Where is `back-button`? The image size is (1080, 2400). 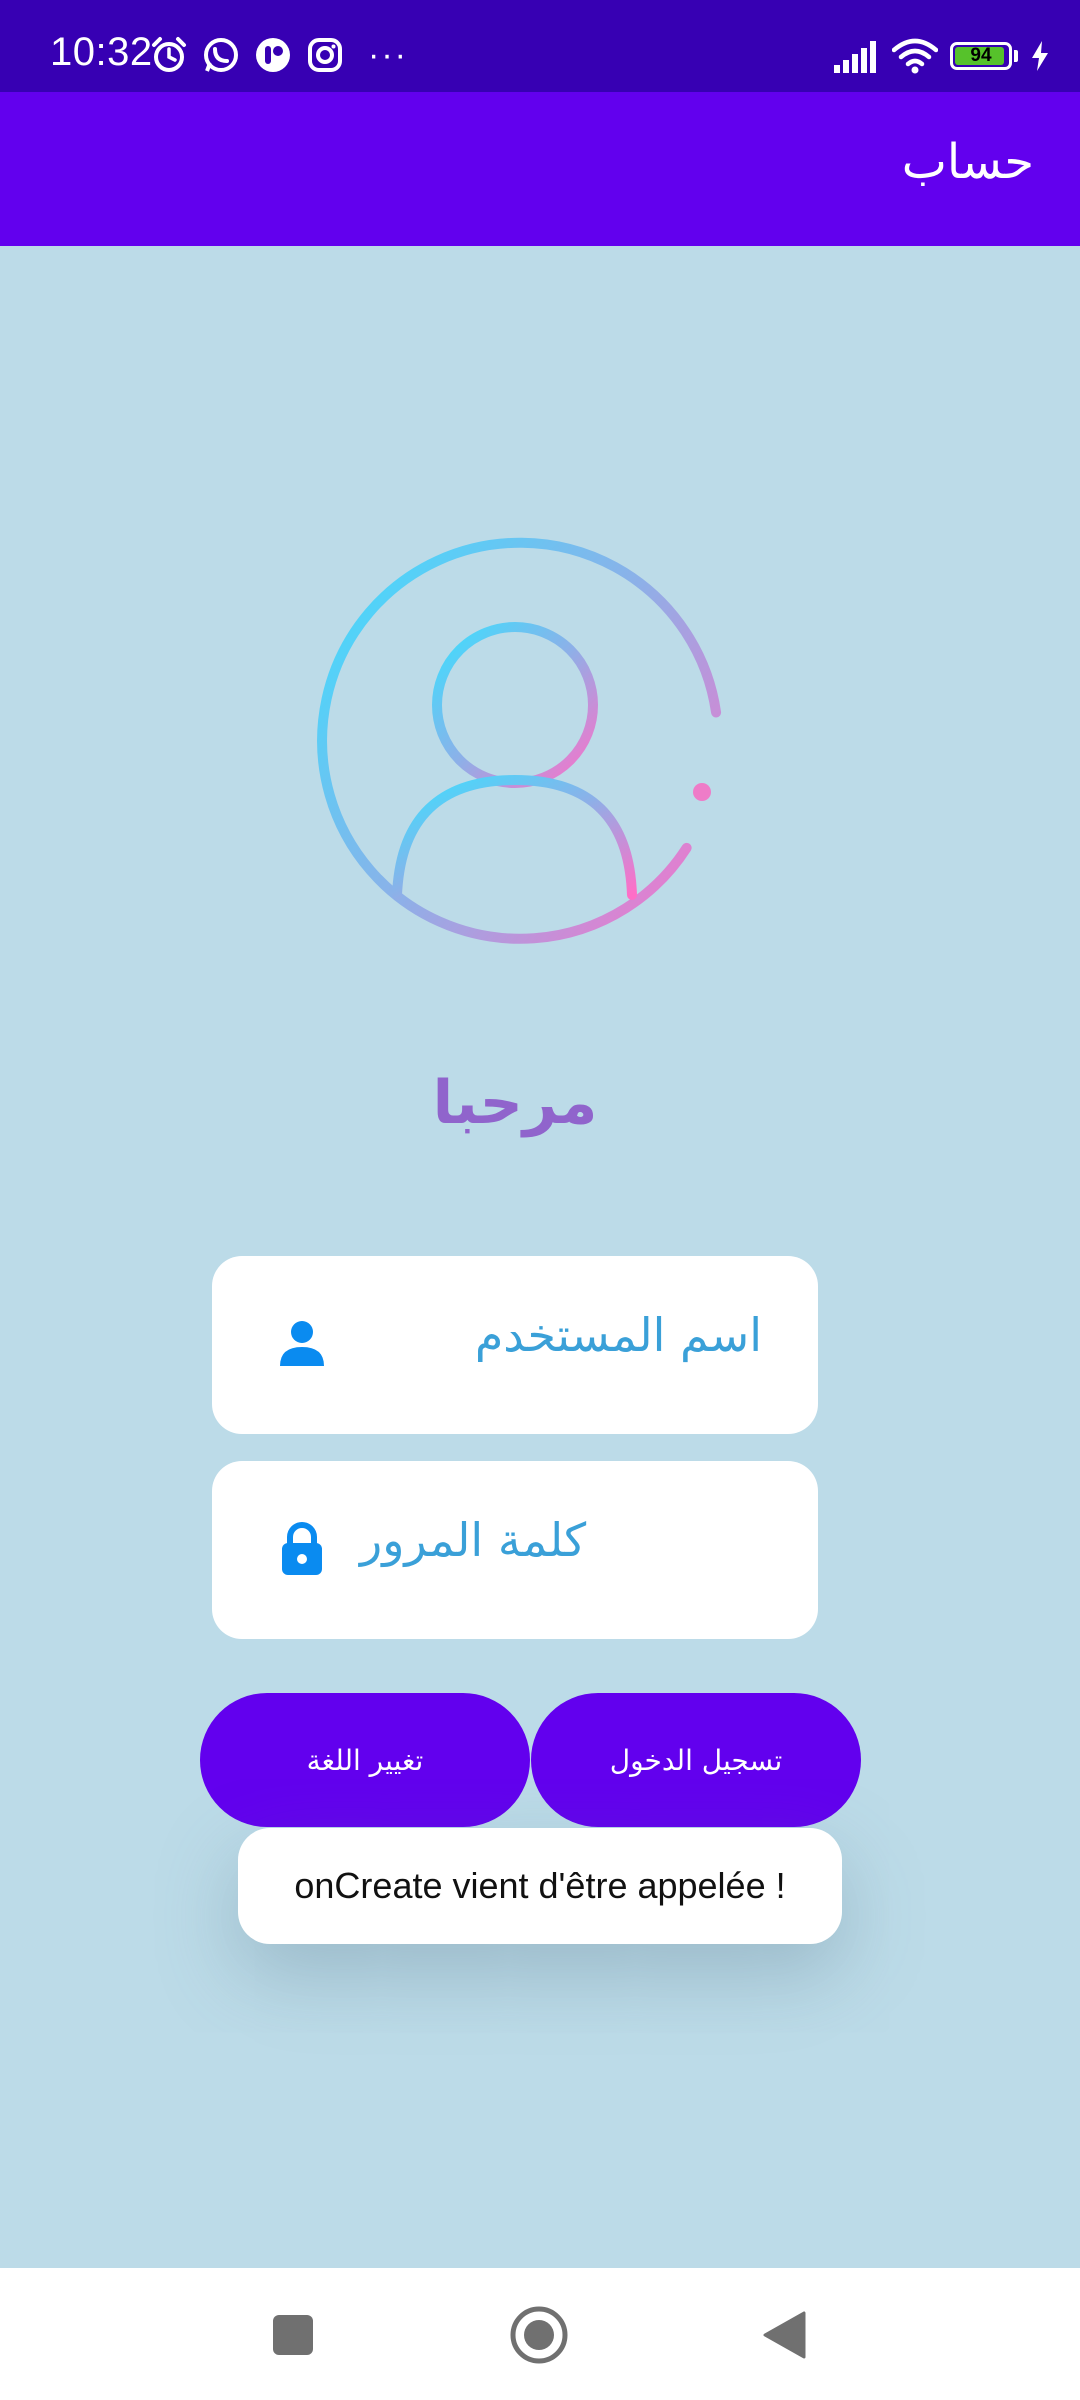
back-button is located at coordinates (785, 2335).